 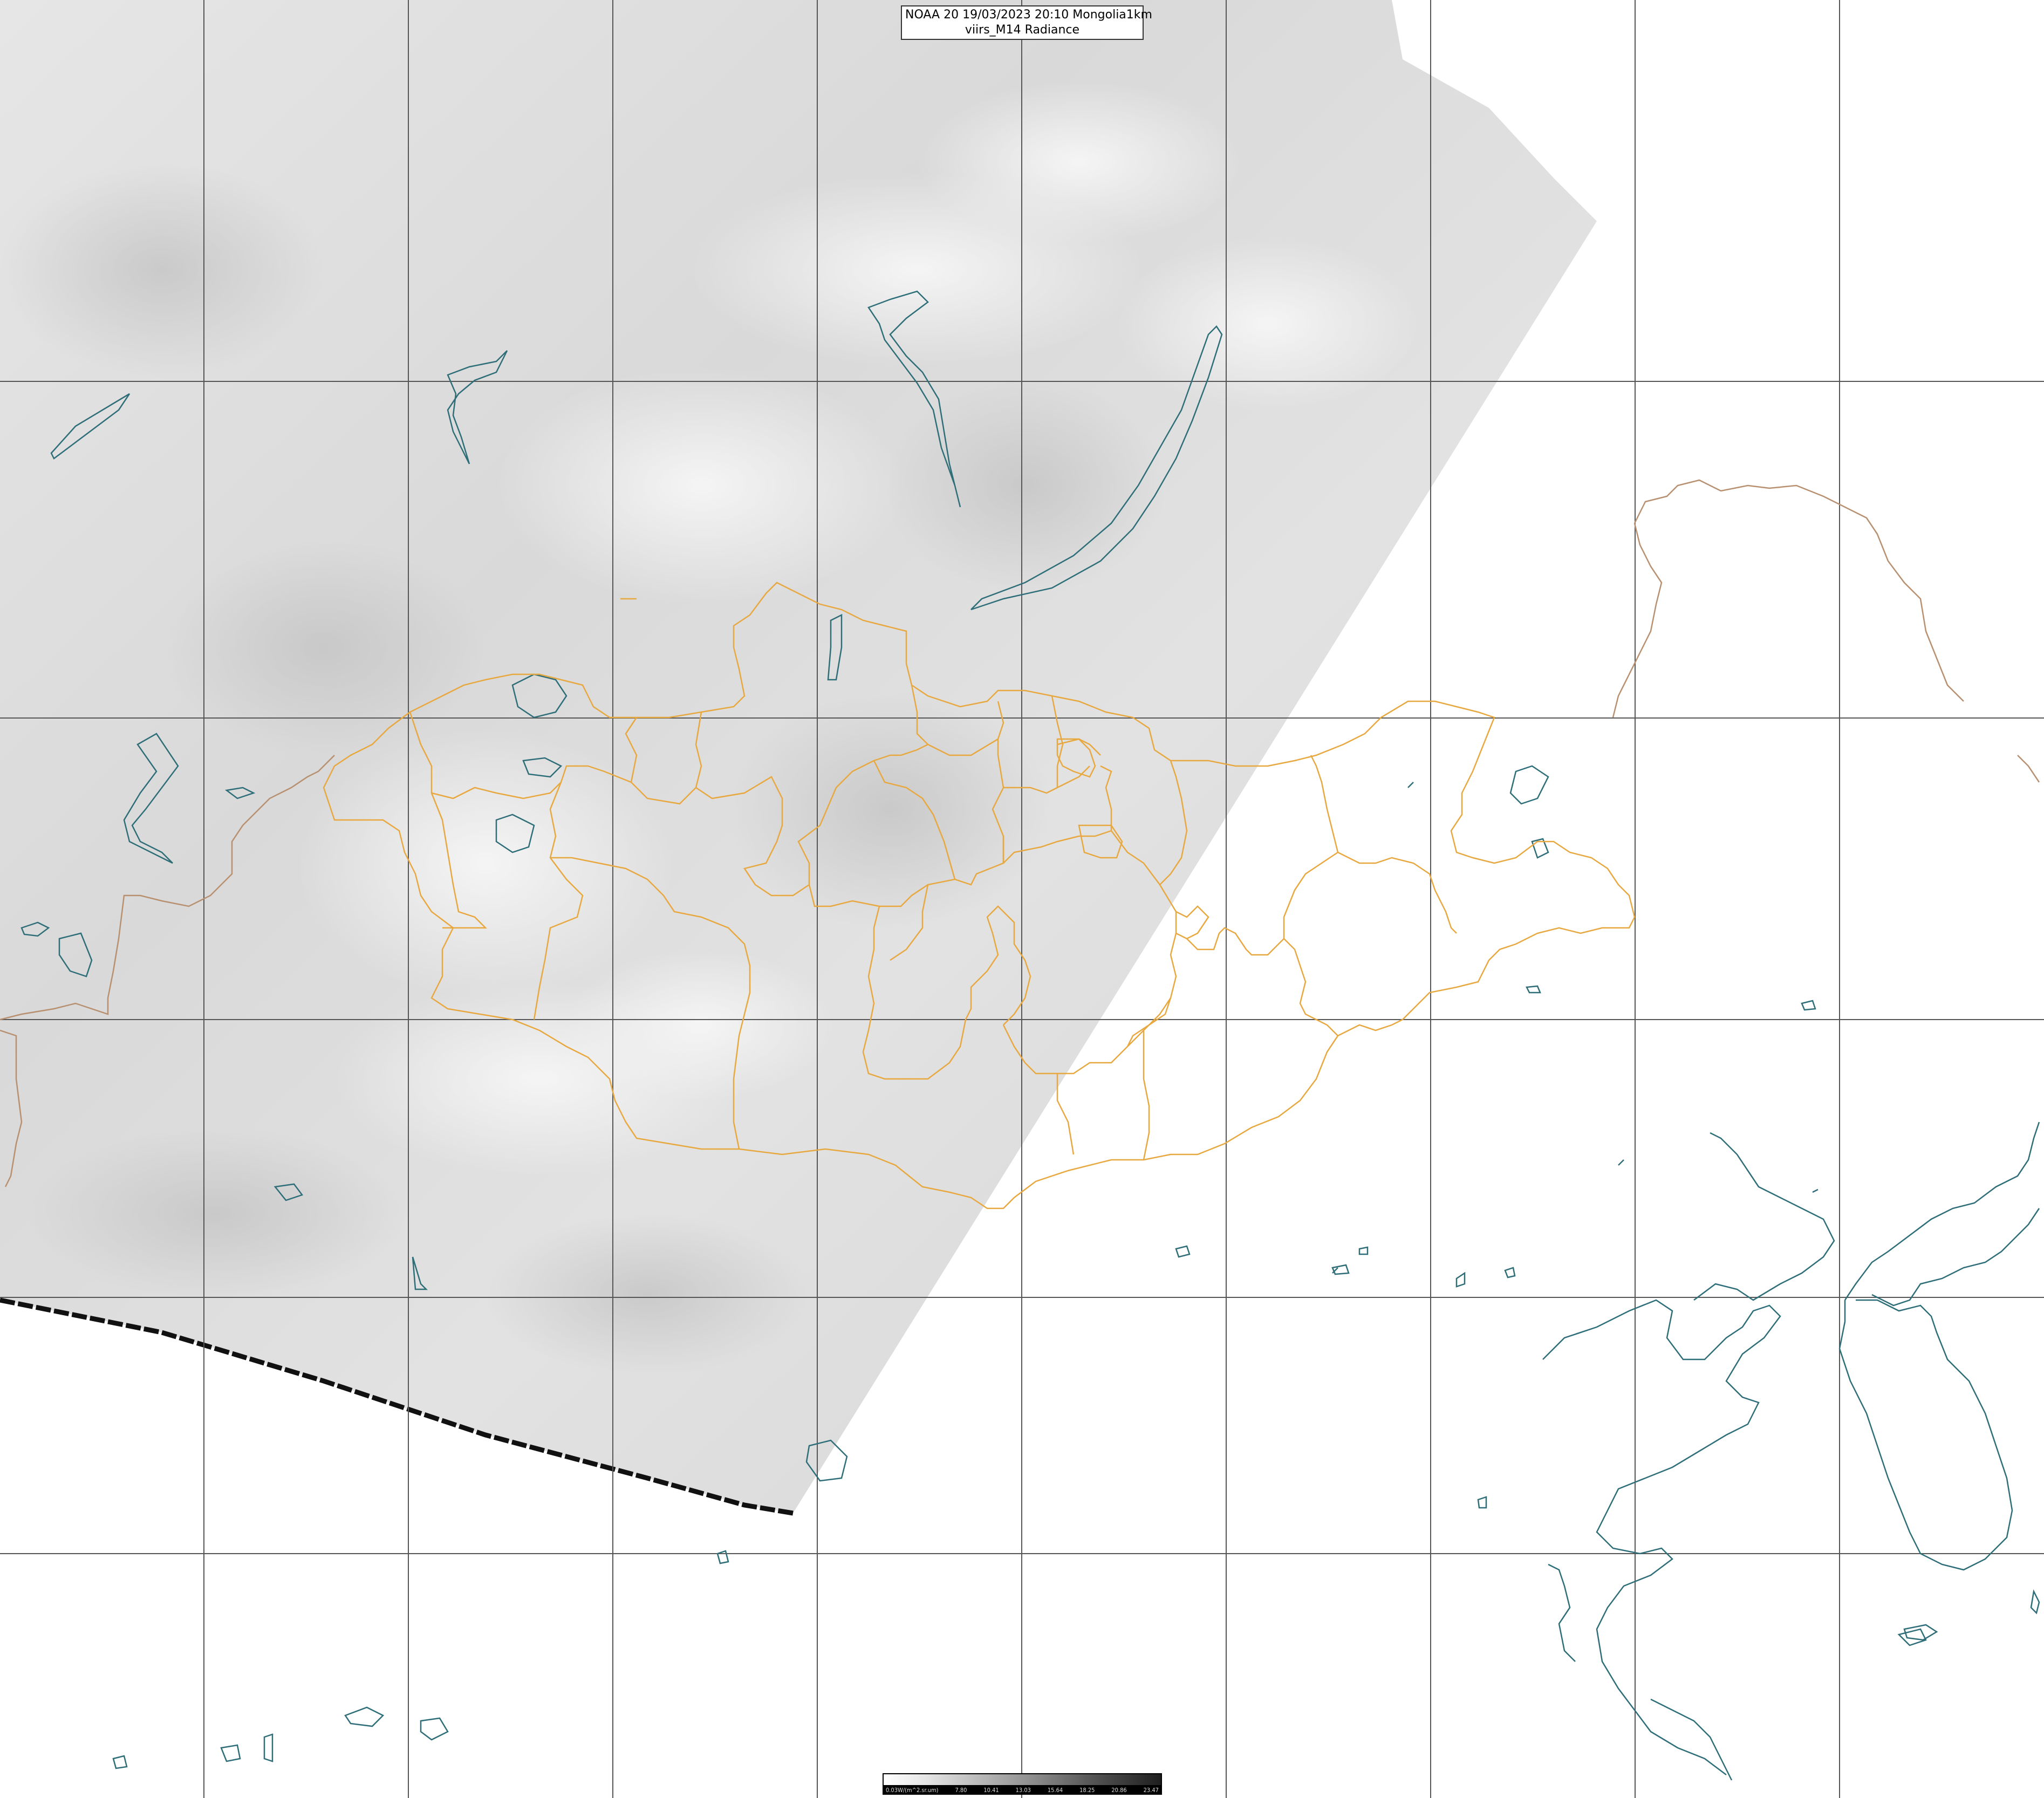 I want to click on scale-label: 15.64, so click(x=1055, y=1790).